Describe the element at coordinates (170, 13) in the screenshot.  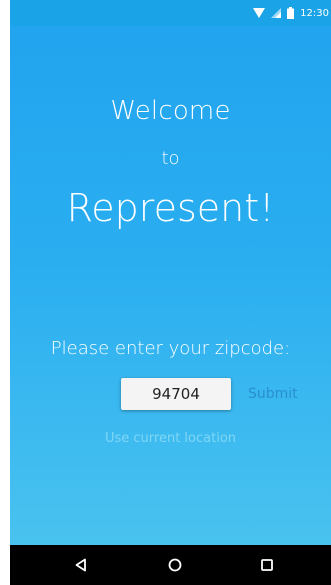
I see `status-bar: 12:30` at that location.